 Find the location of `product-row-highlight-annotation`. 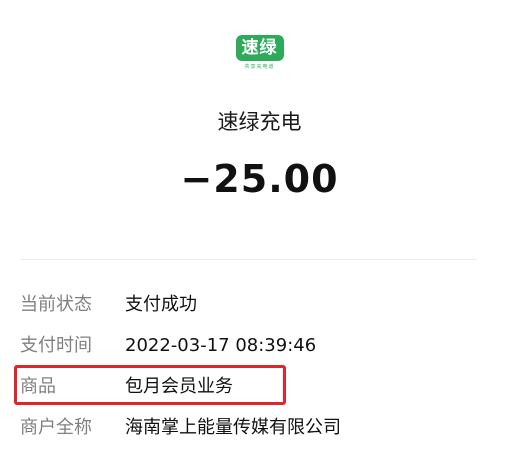

product-row-highlight-annotation is located at coordinates (150, 385).